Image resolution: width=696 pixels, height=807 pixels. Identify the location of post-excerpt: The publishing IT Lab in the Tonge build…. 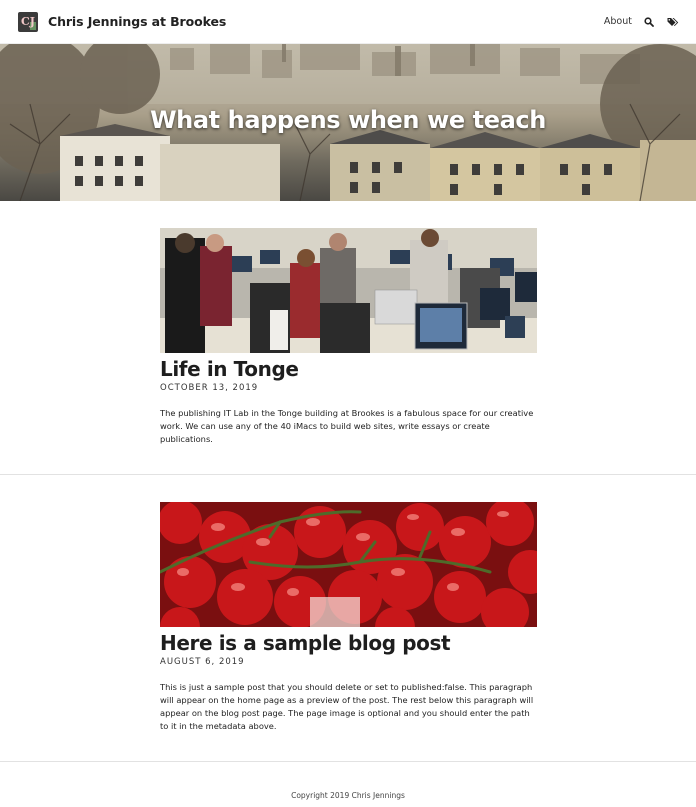
(347, 426).